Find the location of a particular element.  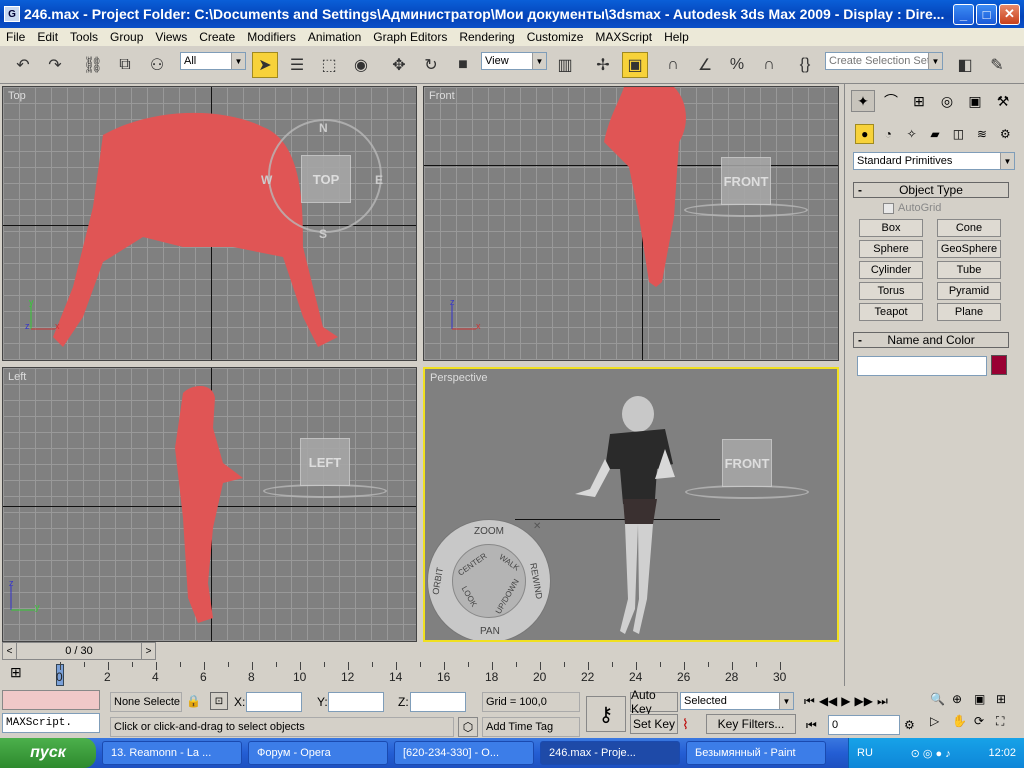

viewport-label: Perspective is located at coordinates (458, 378).